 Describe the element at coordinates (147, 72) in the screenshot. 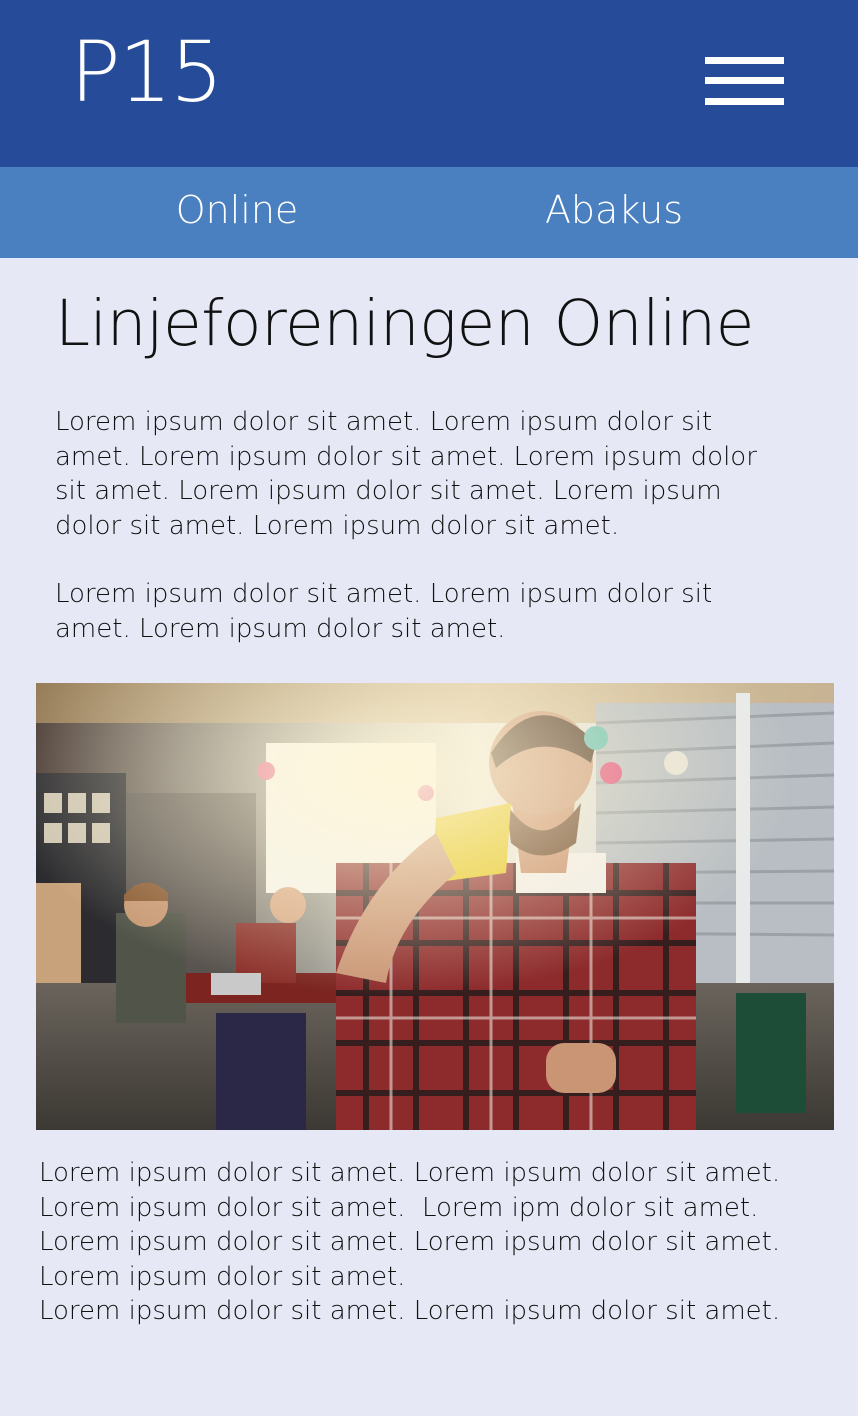

I see `logo: P15` at that location.